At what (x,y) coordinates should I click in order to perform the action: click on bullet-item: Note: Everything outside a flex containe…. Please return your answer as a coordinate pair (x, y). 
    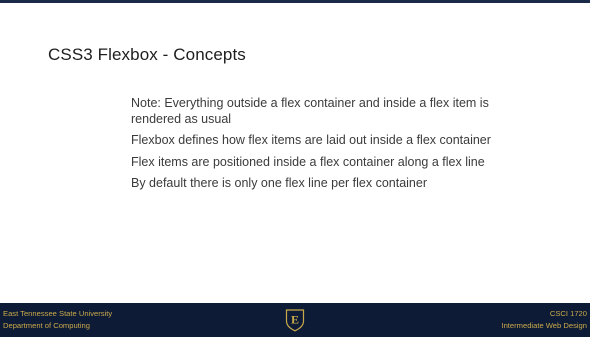
    Looking at the image, I should click on (310, 111).